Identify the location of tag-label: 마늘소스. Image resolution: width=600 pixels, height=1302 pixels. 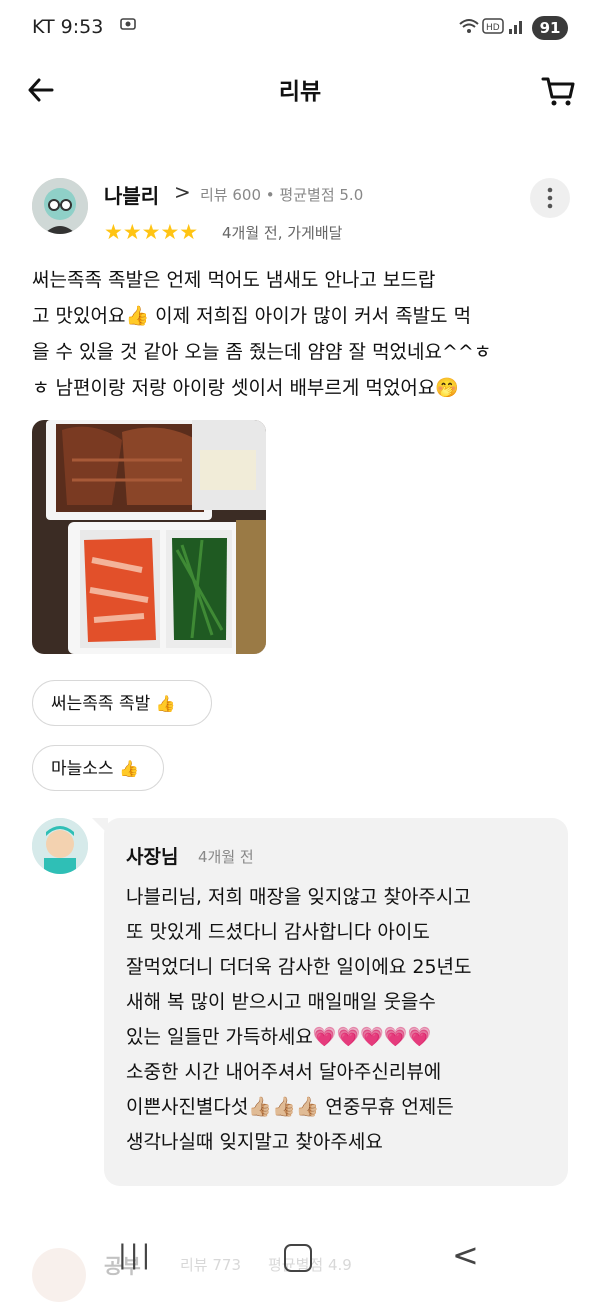
(82, 769).